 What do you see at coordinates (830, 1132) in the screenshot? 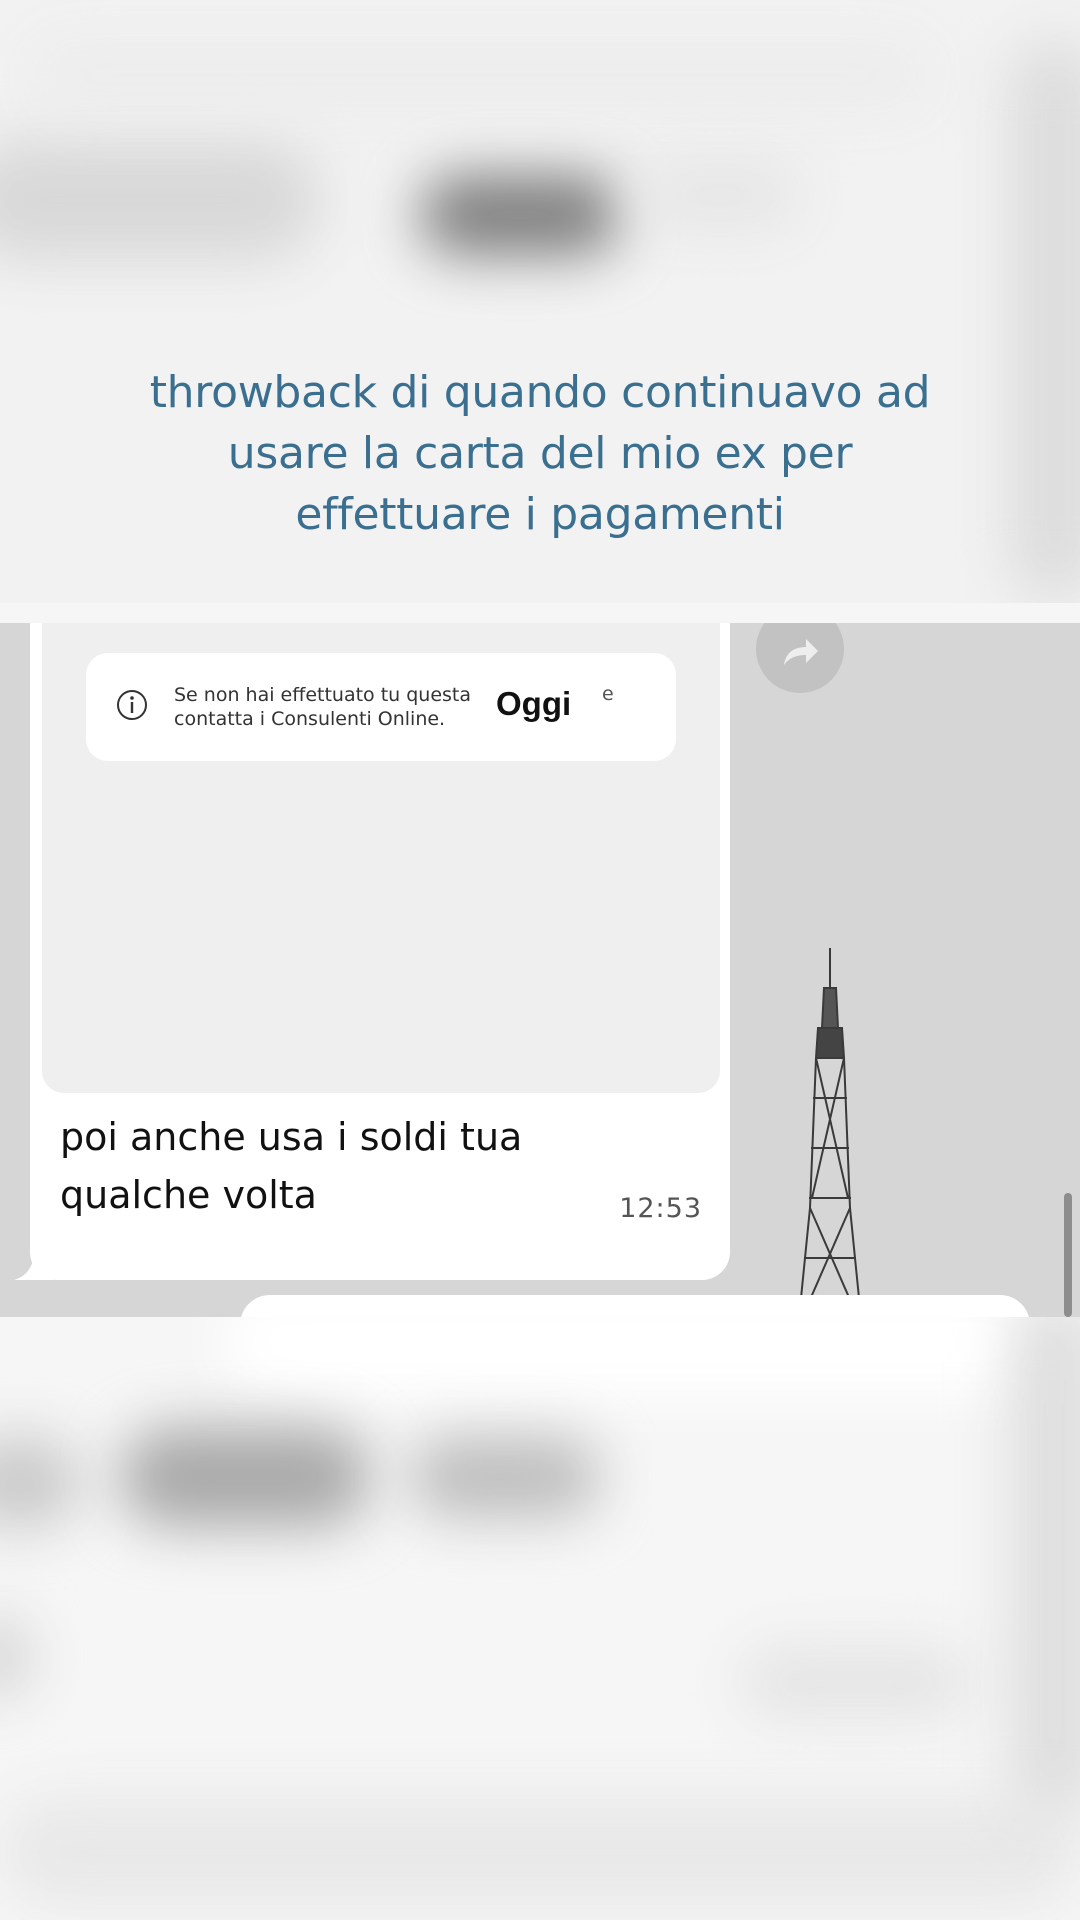
I see `eiffel-tower-image` at bounding box center [830, 1132].